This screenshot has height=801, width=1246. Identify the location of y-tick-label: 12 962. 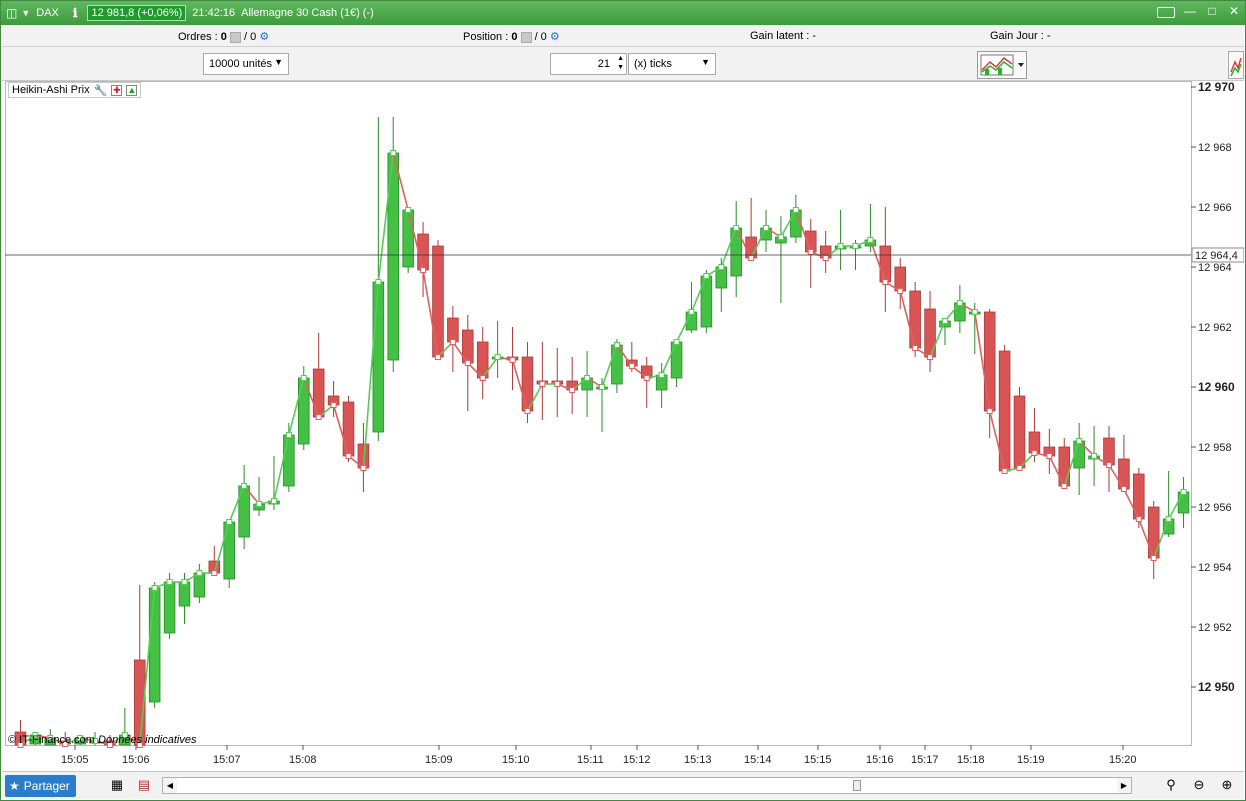
(1215, 328).